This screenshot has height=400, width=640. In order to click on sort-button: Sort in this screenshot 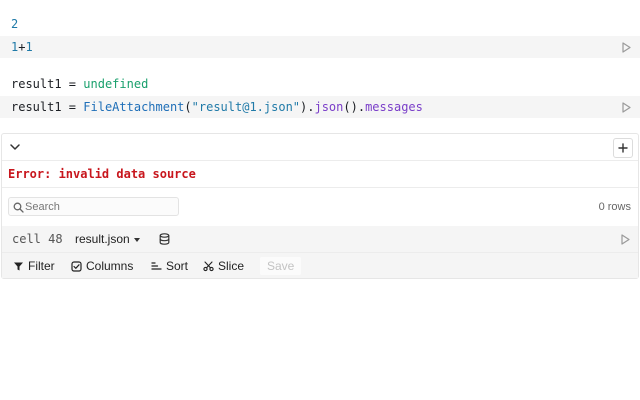, I will do `click(169, 266)`.